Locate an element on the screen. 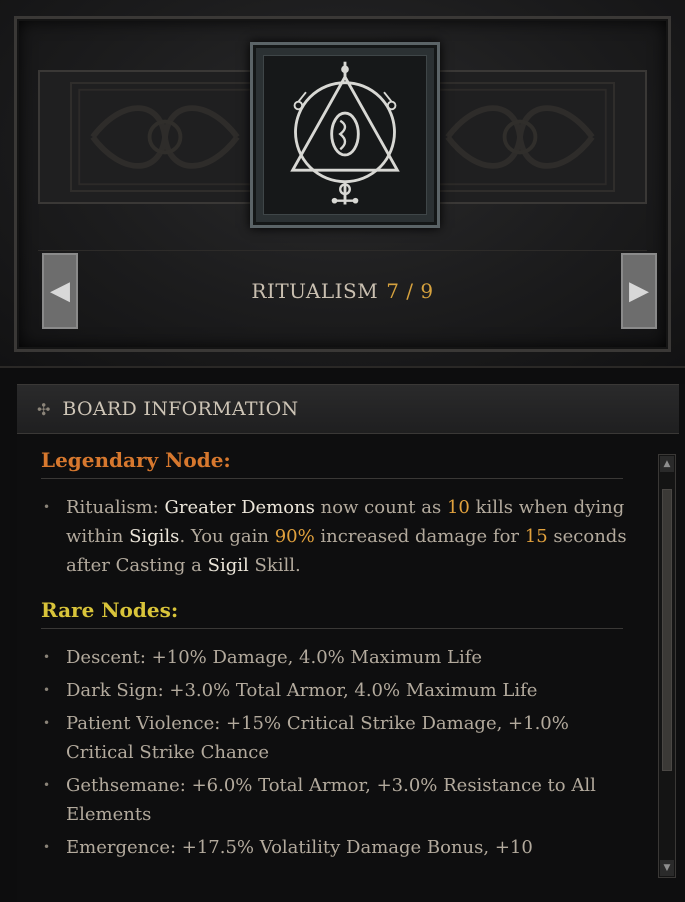  board-navigation: ◀ RITUALISM 7 / 9 ▶ is located at coordinates (347, 291).